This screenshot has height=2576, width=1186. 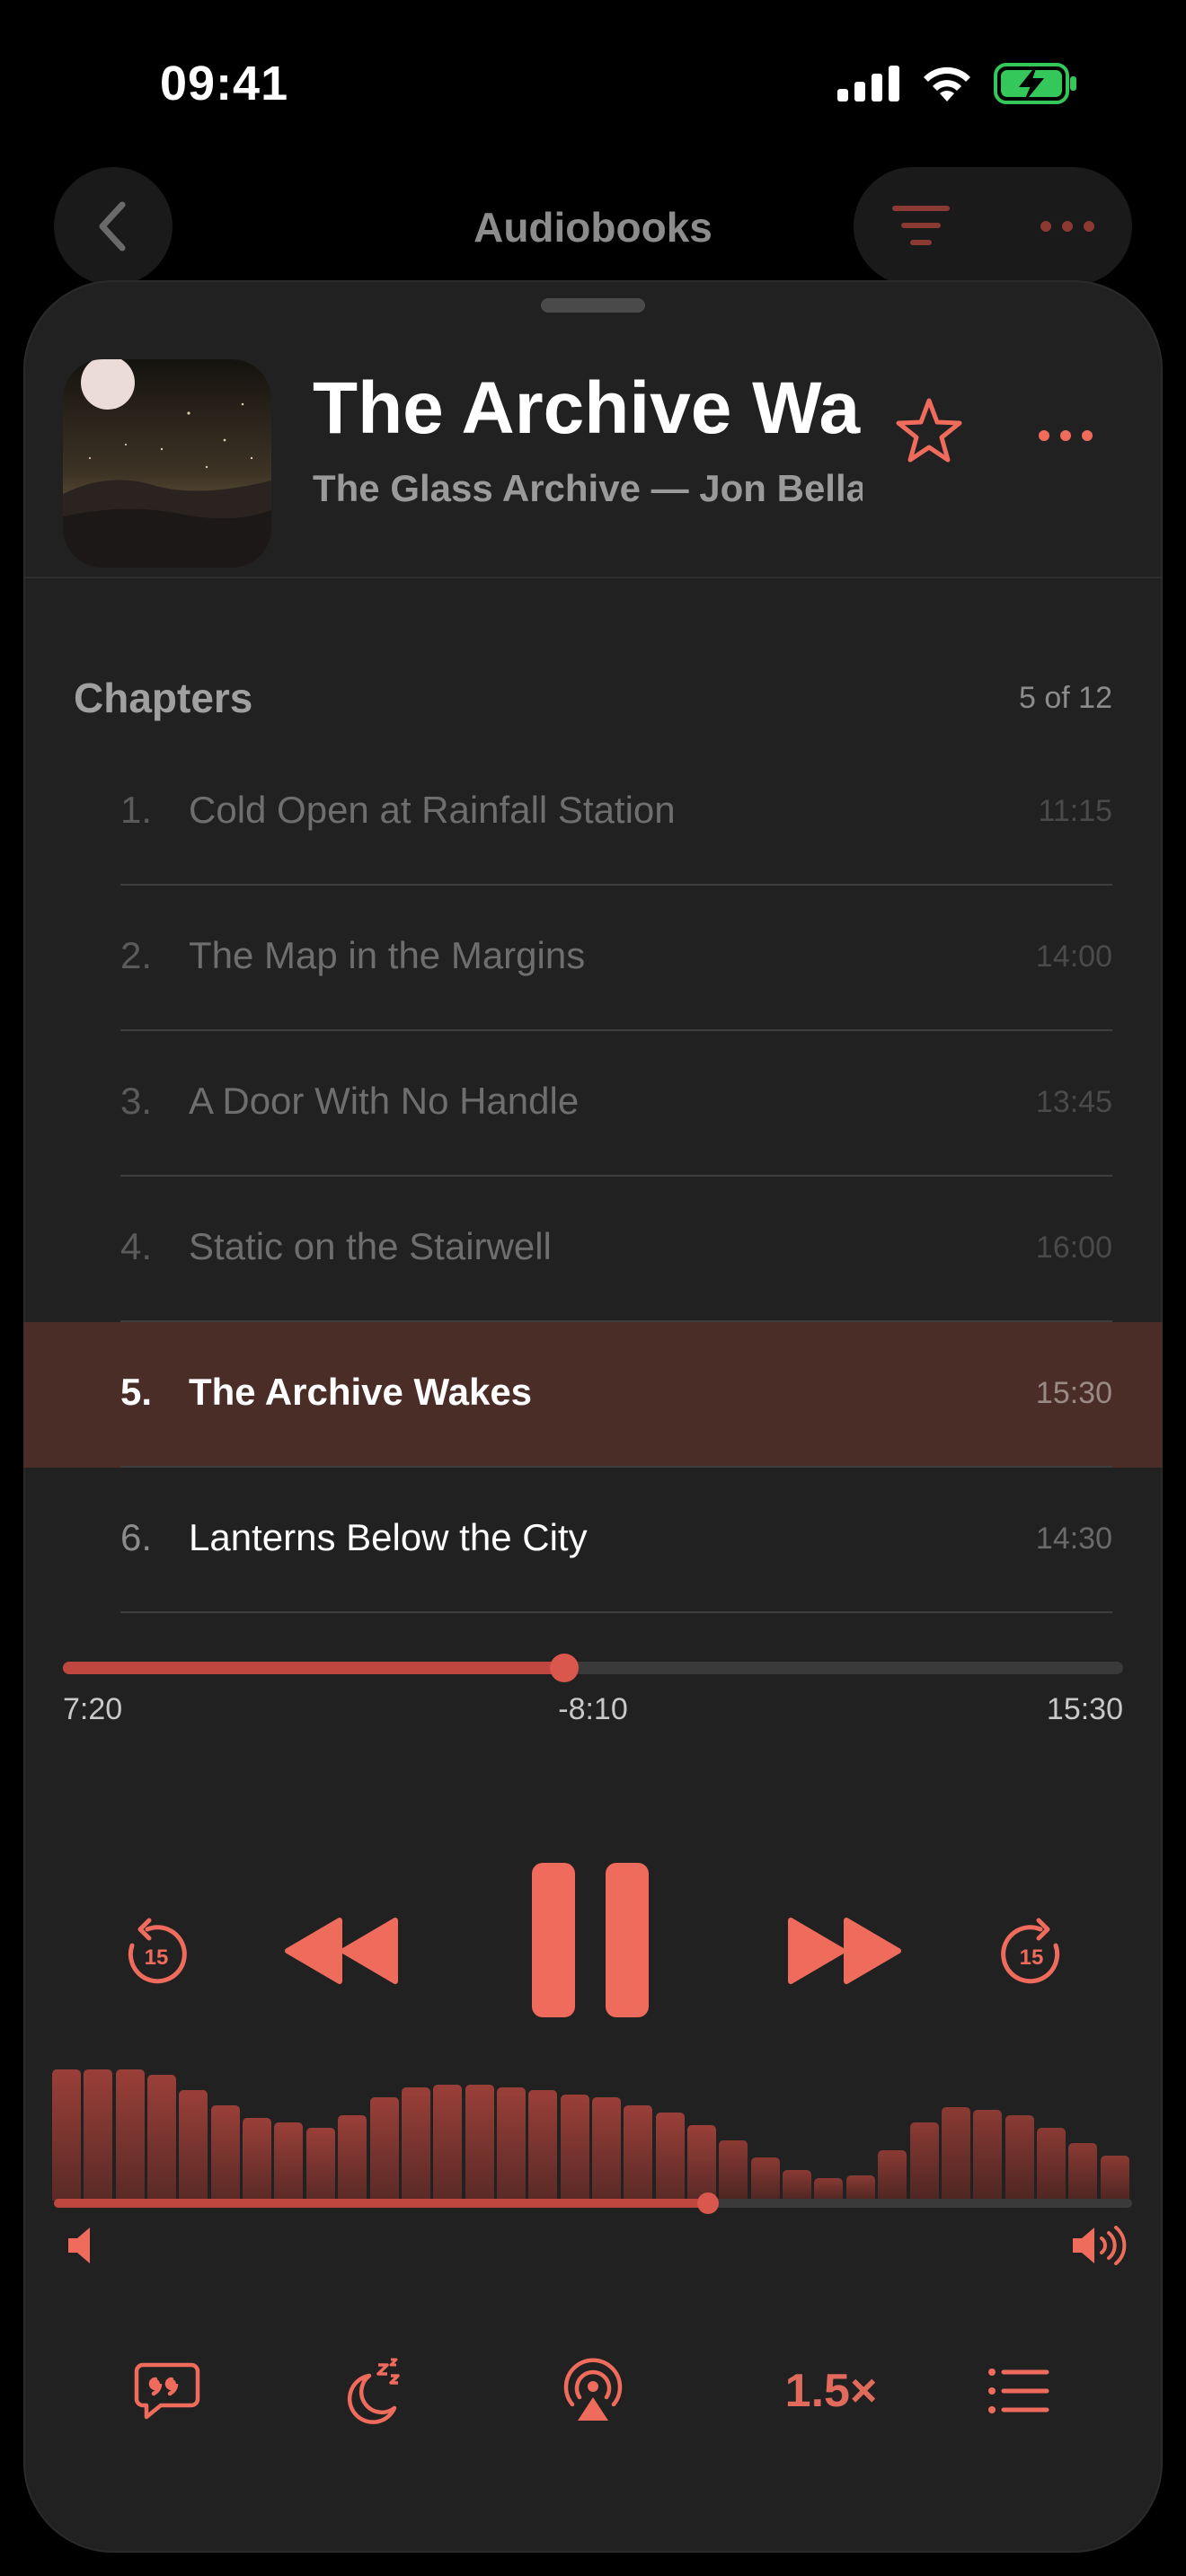 I want to click on volume-waveform, so click(x=592, y=2133).